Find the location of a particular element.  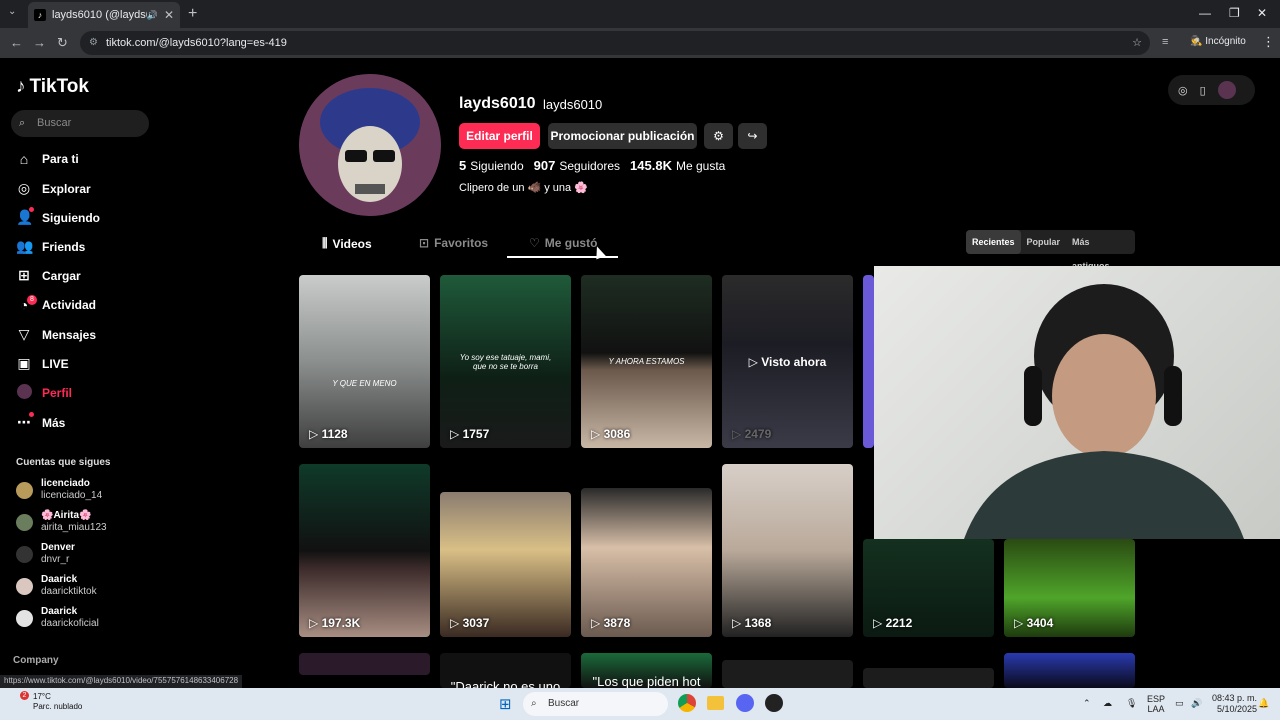

onedrive-icon: ☁ is located at coordinates (1107, 703).